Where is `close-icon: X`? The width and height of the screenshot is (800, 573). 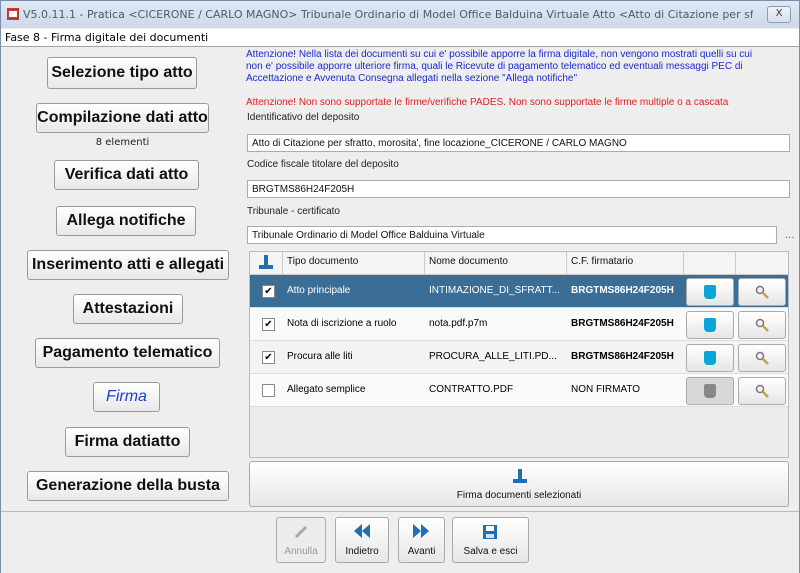
close-icon: X is located at coordinates (779, 13).